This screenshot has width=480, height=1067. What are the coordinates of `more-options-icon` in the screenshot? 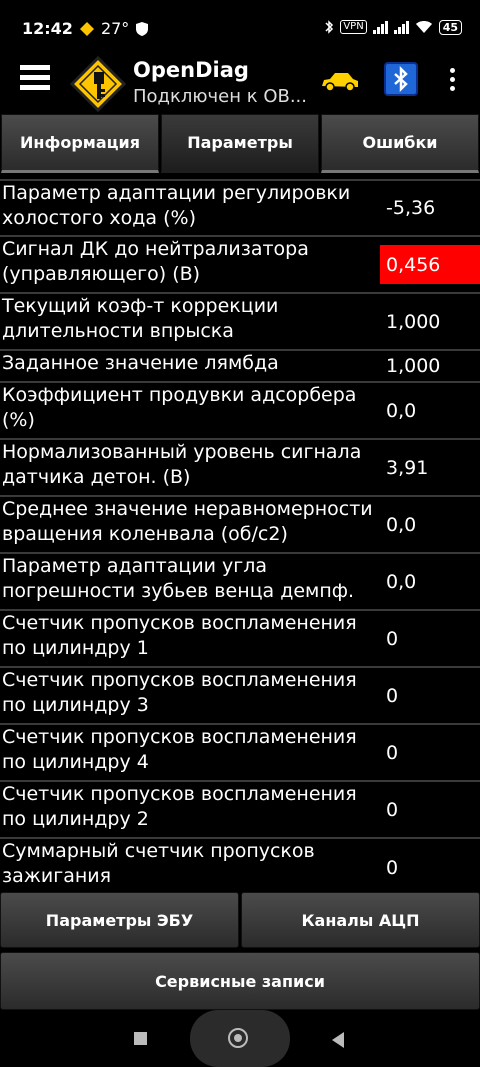 It's located at (452, 81).